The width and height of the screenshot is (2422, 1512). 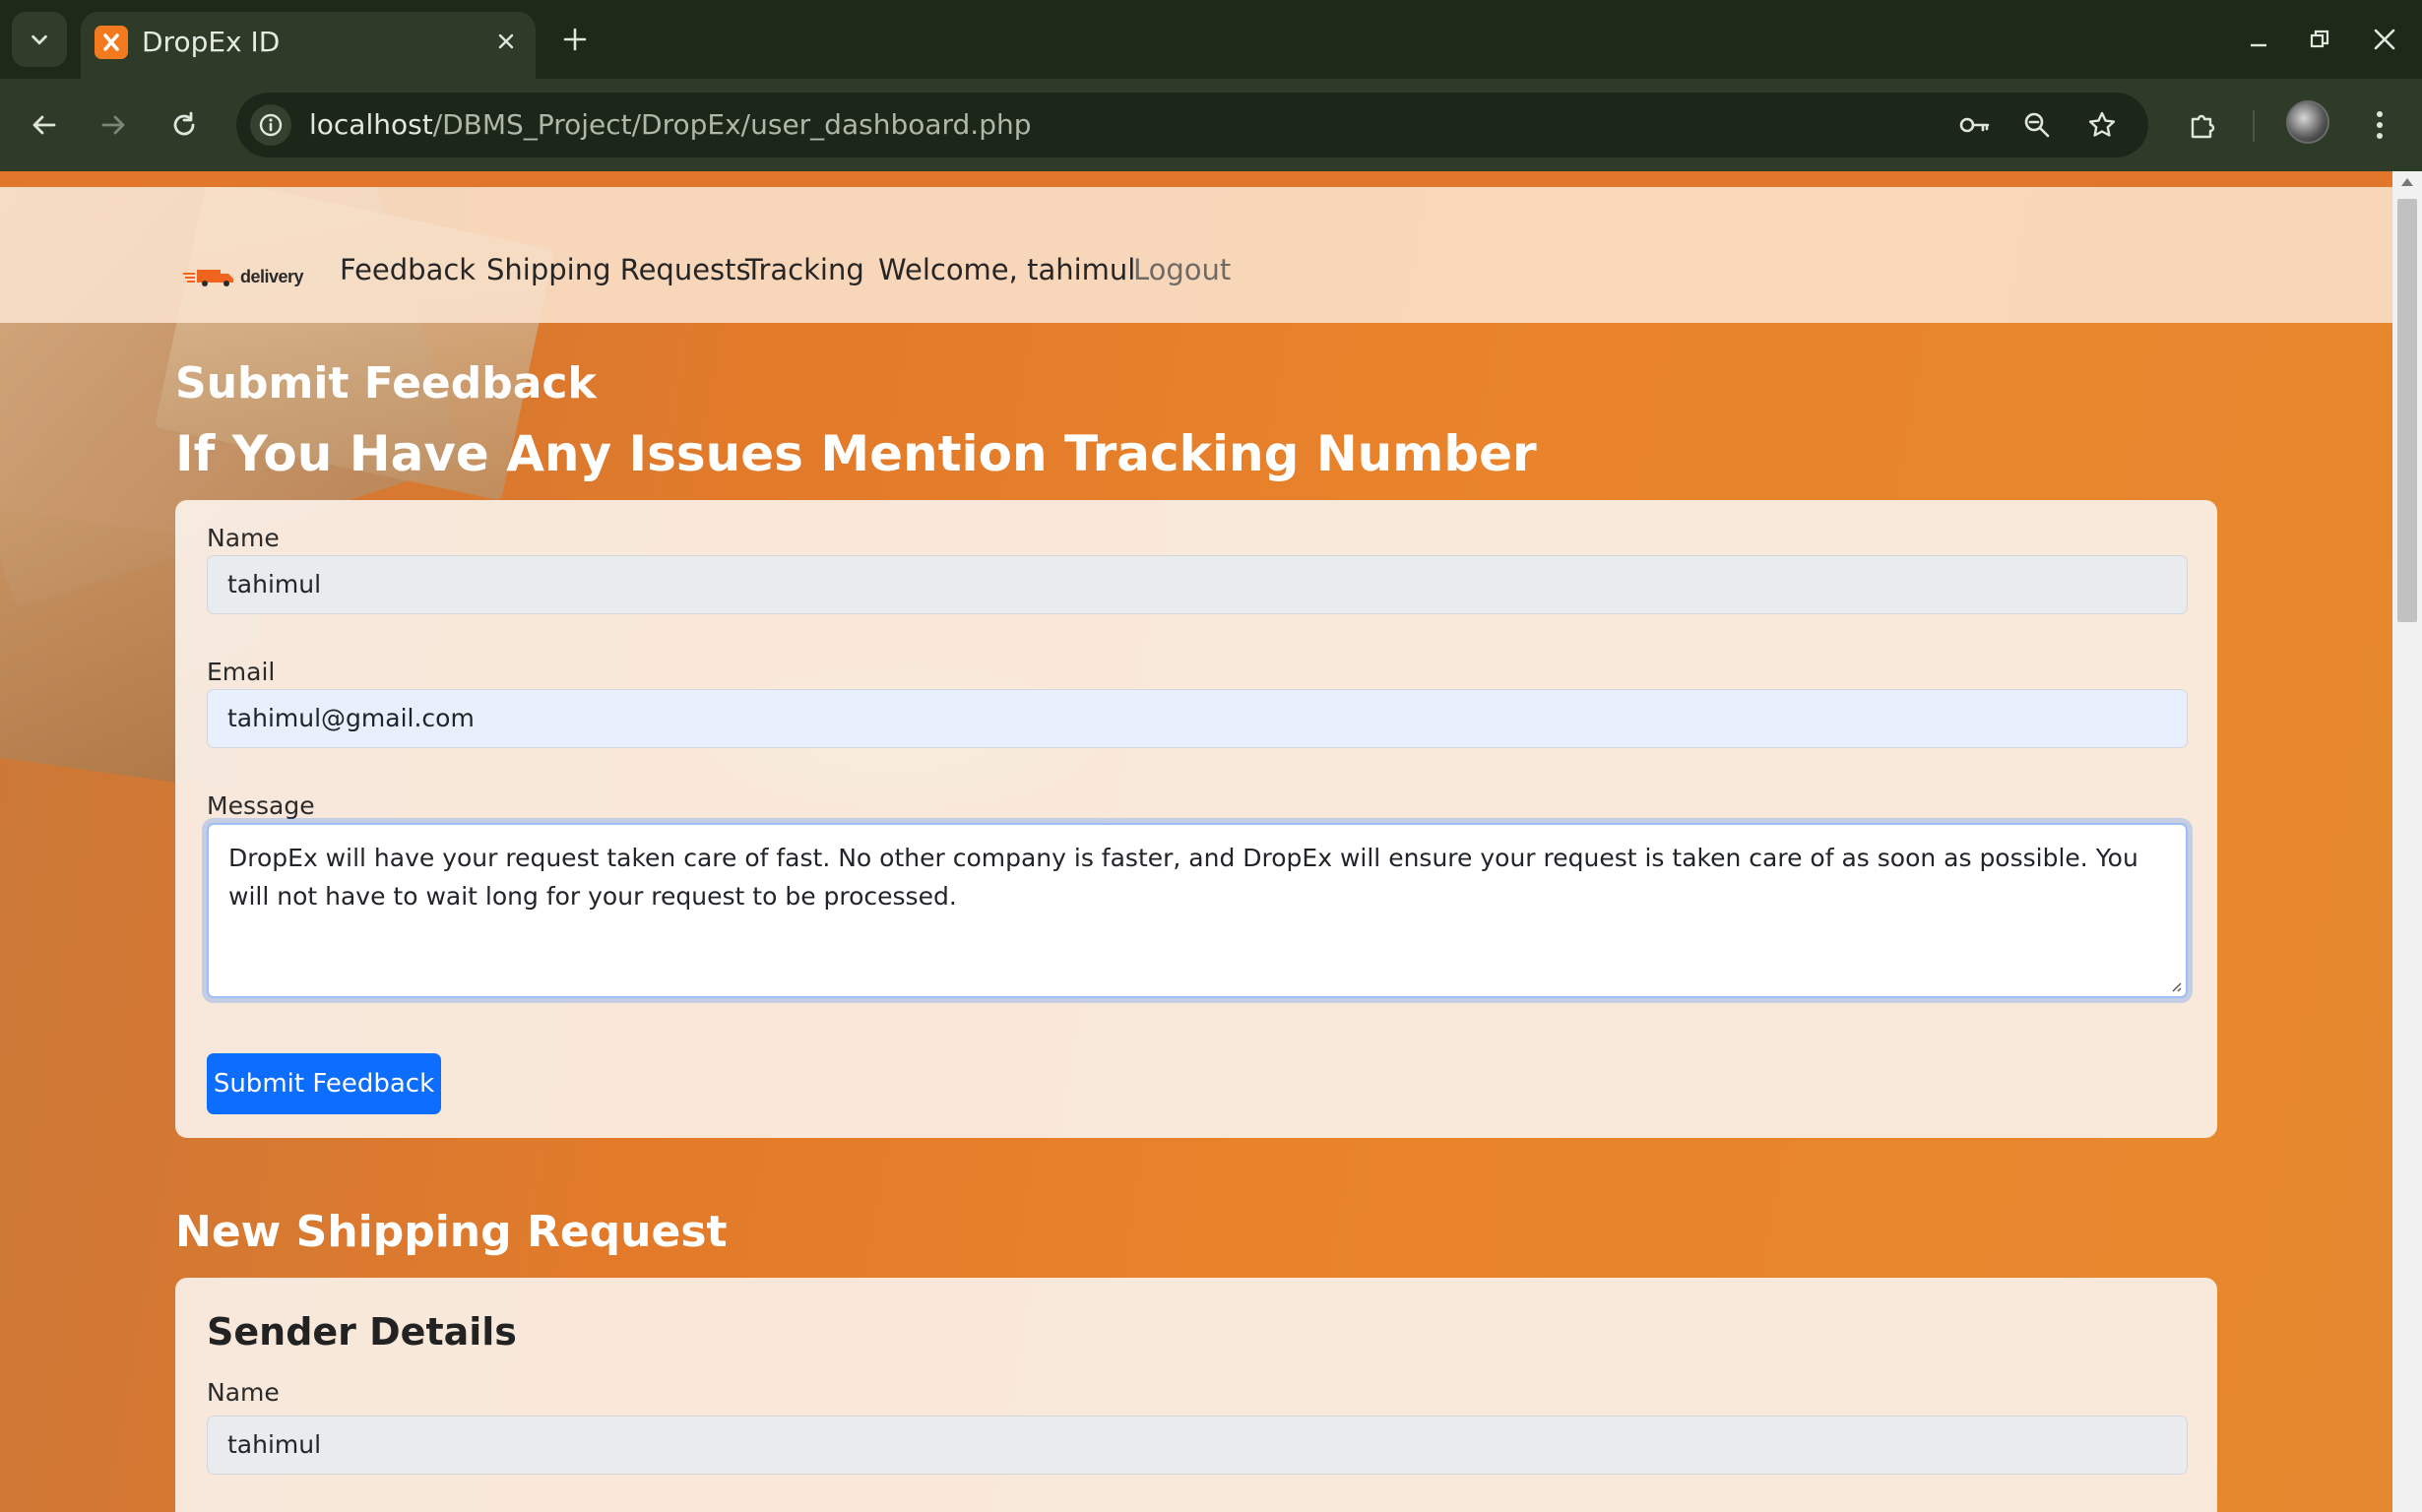 What do you see at coordinates (211, 42) in the screenshot?
I see `tab-title: DropEx ID` at bounding box center [211, 42].